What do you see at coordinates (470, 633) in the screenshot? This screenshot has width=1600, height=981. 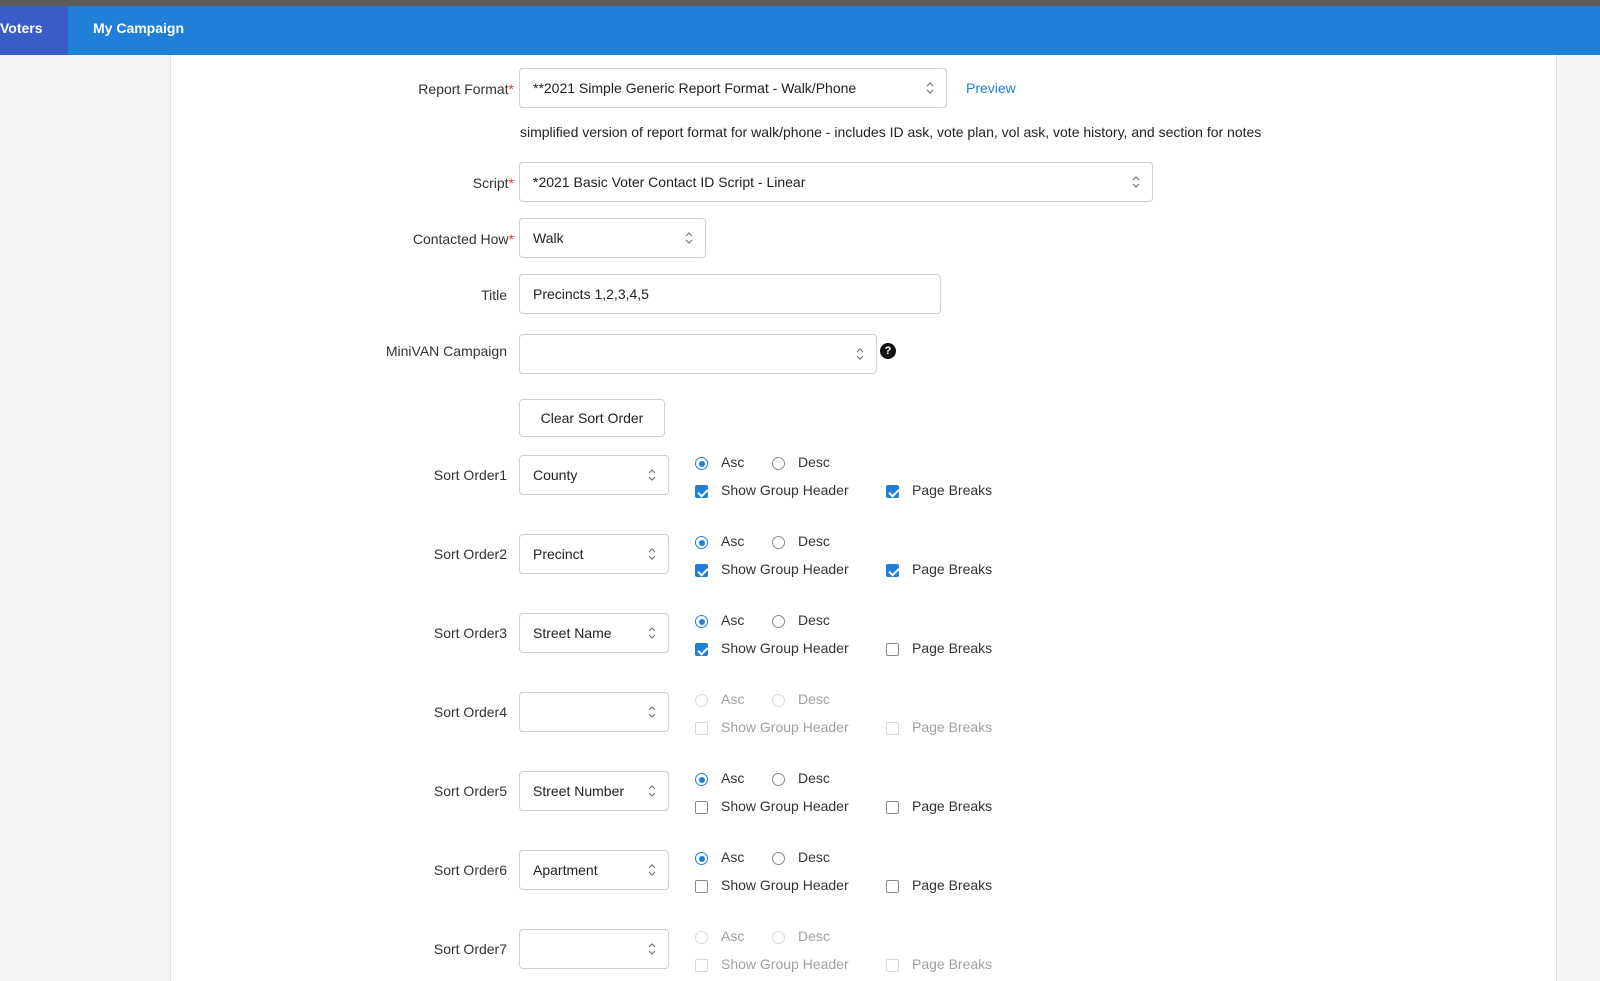 I see `sort-order-label: Sort Order3` at bounding box center [470, 633].